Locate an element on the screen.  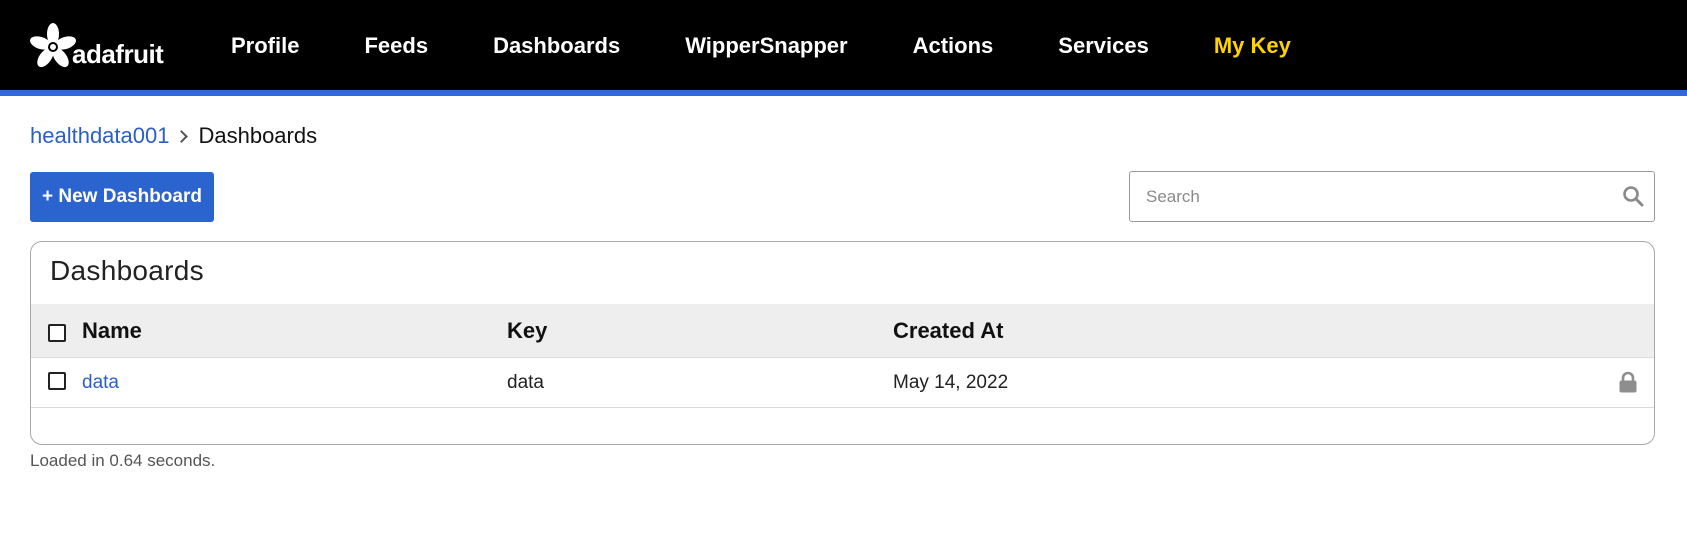
panel-title: Dashboards is located at coordinates (127, 270).